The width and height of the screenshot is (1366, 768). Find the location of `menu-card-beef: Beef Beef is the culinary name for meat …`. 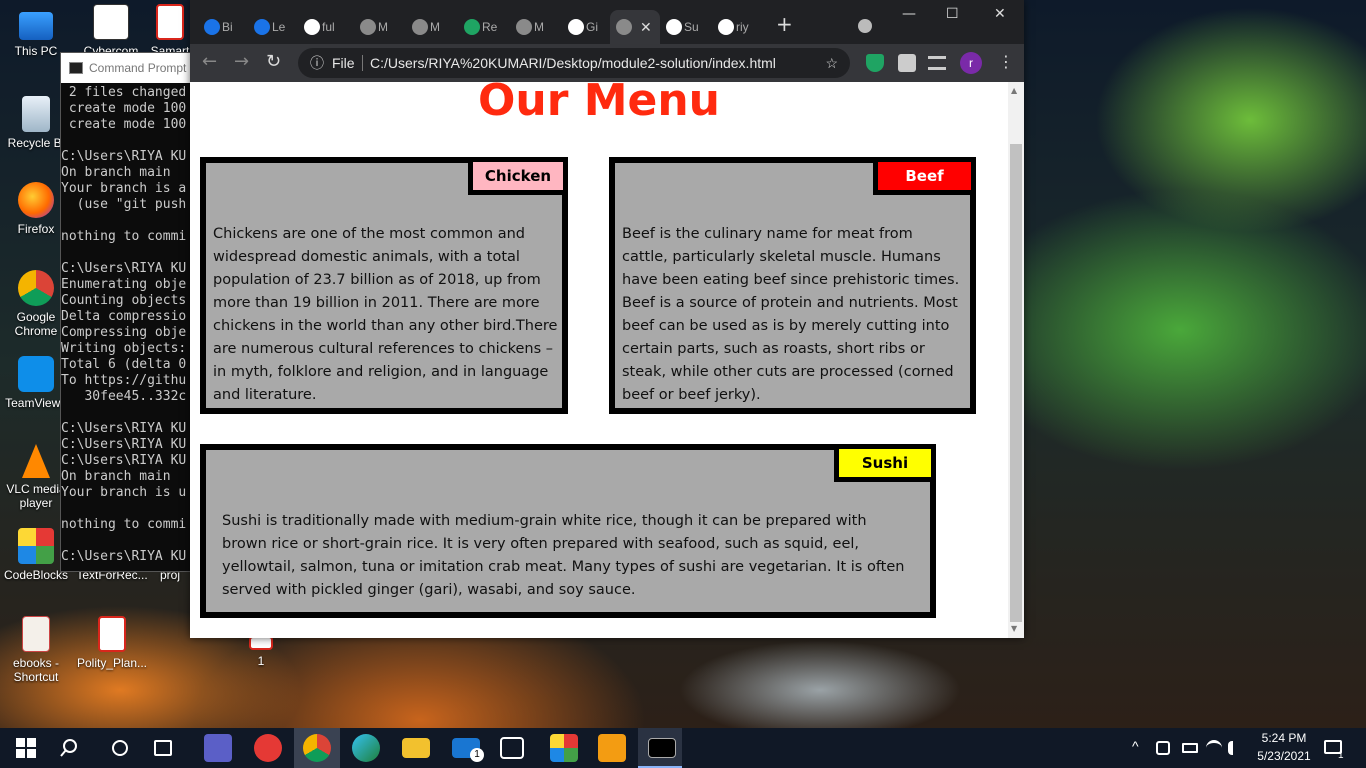

menu-card-beef: Beef Beef is the culinary name for meat … is located at coordinates (792, 285).